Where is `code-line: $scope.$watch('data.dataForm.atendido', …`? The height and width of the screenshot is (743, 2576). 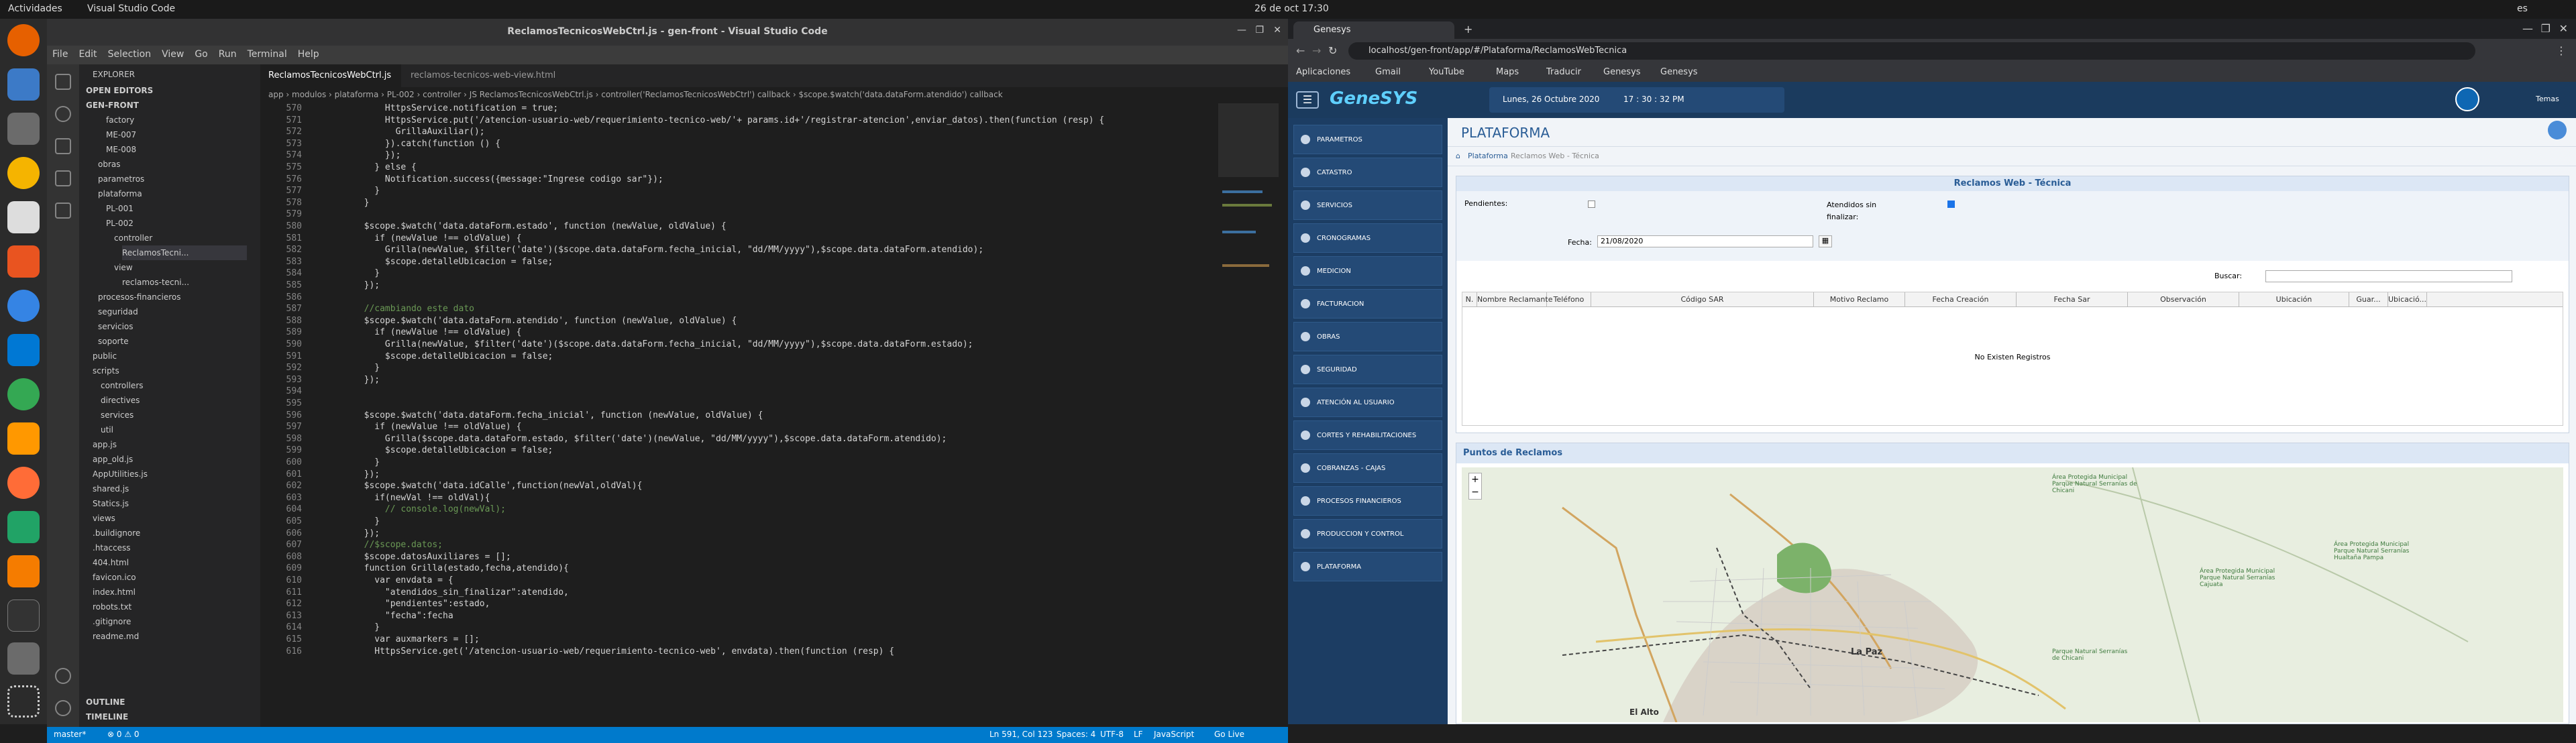
code-line: $scope.$watch('data.dataForm.atendido', … is located at coordinates (529, 321).